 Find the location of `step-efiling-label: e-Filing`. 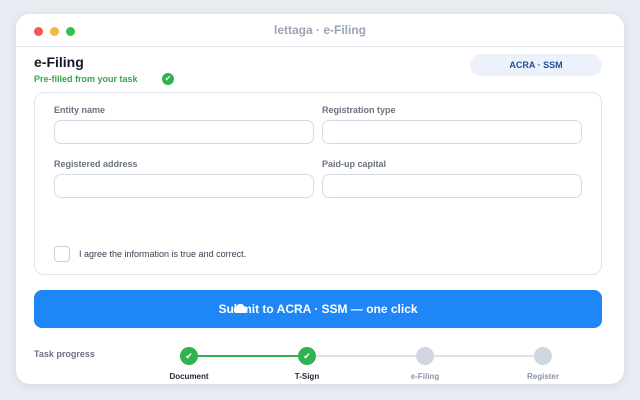

step-efiling-label: e-Filing is located at coordinates (425, 376).